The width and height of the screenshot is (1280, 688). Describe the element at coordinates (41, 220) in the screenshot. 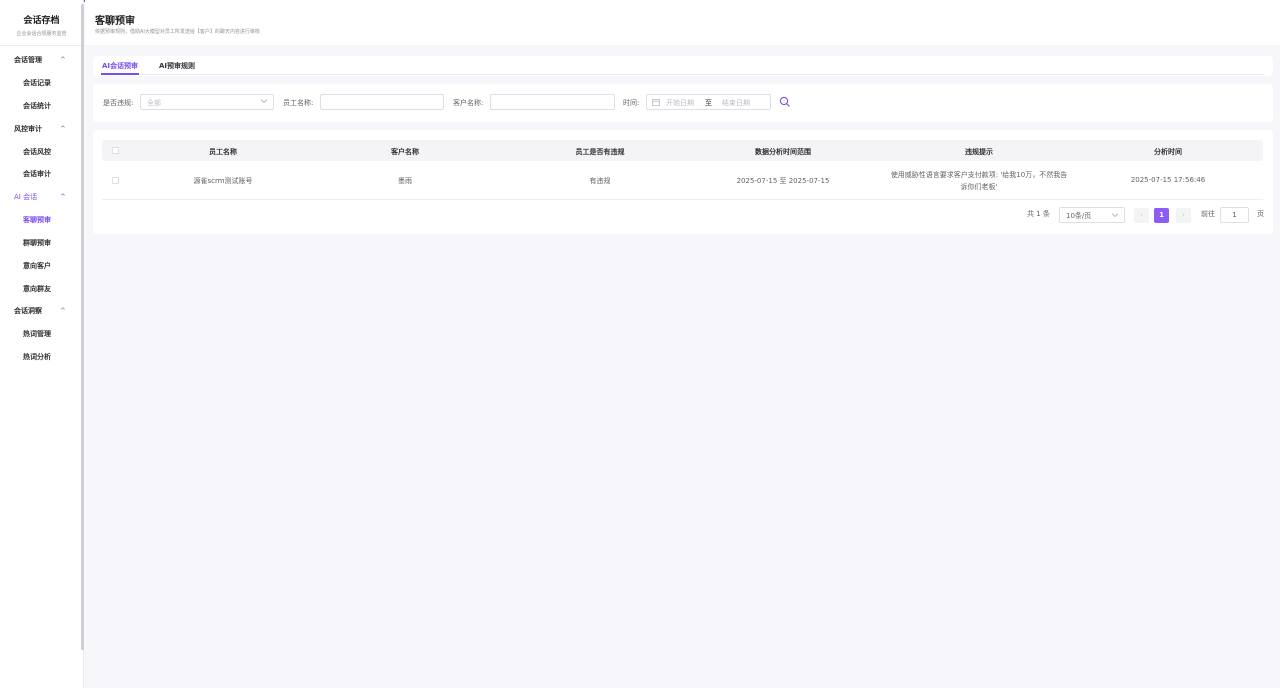

I see `sidebar-item-customer-precheck: 客聊预审` at that location.